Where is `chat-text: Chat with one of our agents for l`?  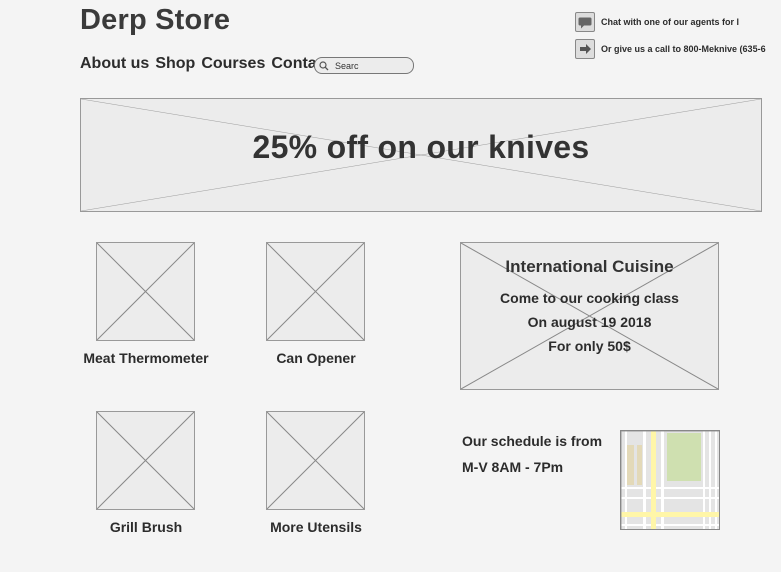 chat-text: Chat with one of our agents for l is located at coordinates (670, 22).